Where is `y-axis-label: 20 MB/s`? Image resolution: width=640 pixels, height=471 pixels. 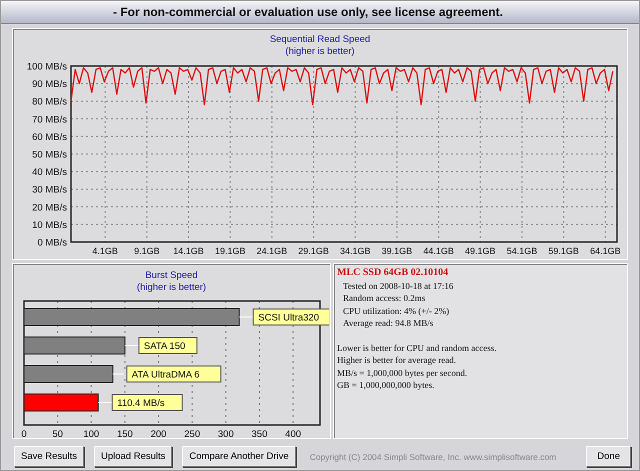 y-axis-label: 20 MB/s is located at coordinates (49, 208).